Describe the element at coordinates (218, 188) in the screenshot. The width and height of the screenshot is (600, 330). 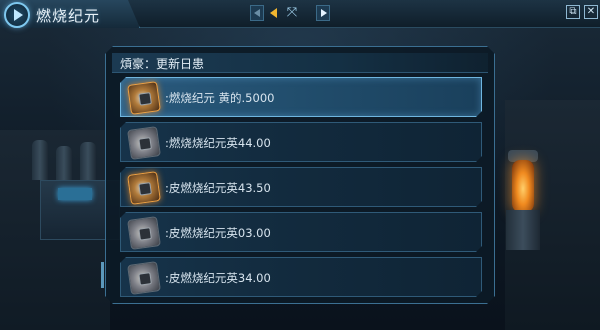
I see `update-item-text: :皮燃烧纪元英43.50` at that location.